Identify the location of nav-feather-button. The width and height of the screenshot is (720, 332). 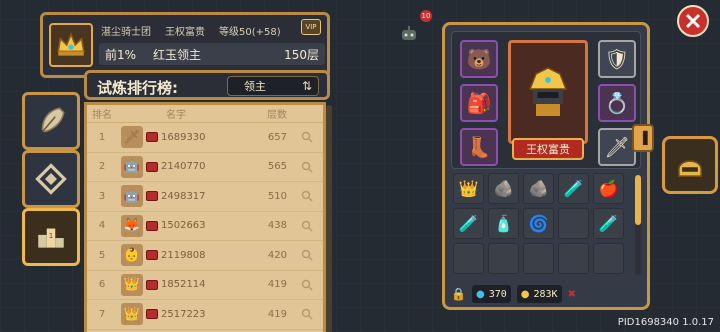
(51, 121).